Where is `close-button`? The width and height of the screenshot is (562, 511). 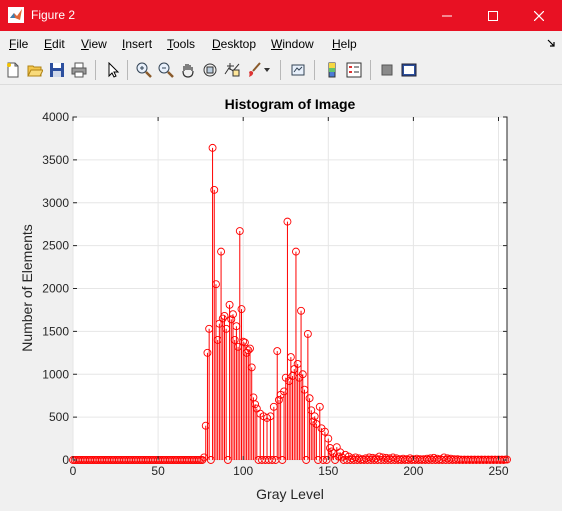
close-button is located at coordinates (539, 15).